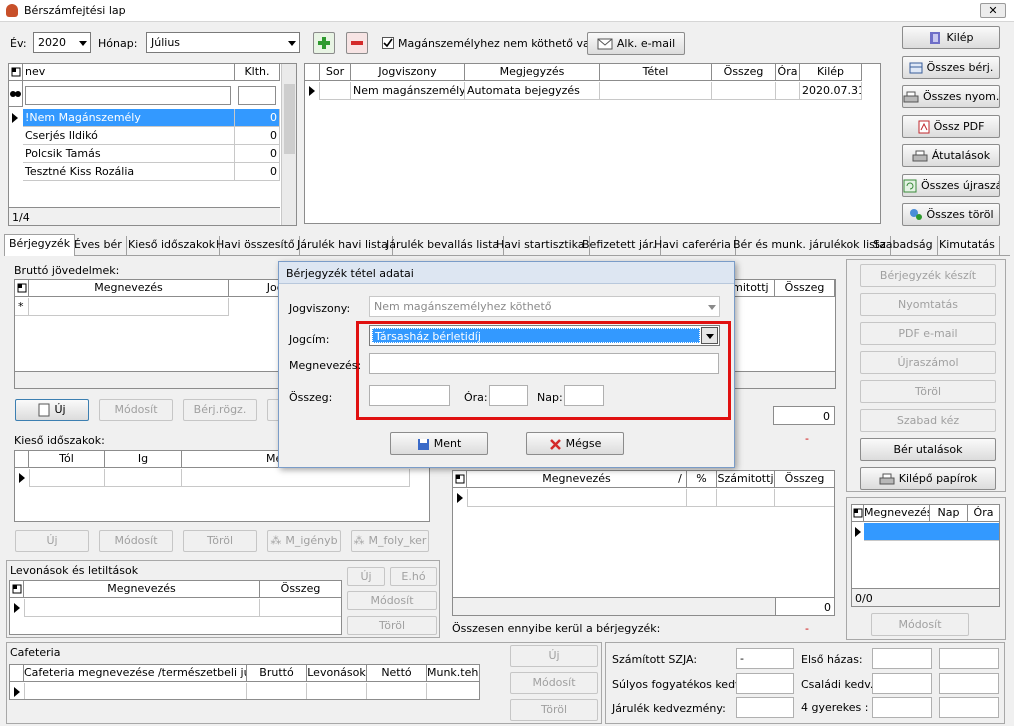  I want to click on absence-m-igenyb-button: ⁂ M_igényb, so click(304, 541).